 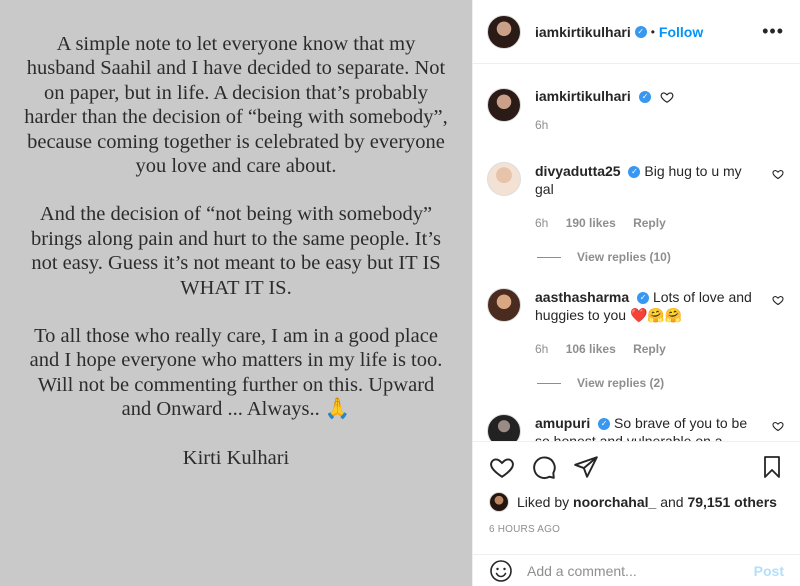 I want to click on liked-by: Liked by noorchahal_ and 79,151 others, so click(x=636, y=502).